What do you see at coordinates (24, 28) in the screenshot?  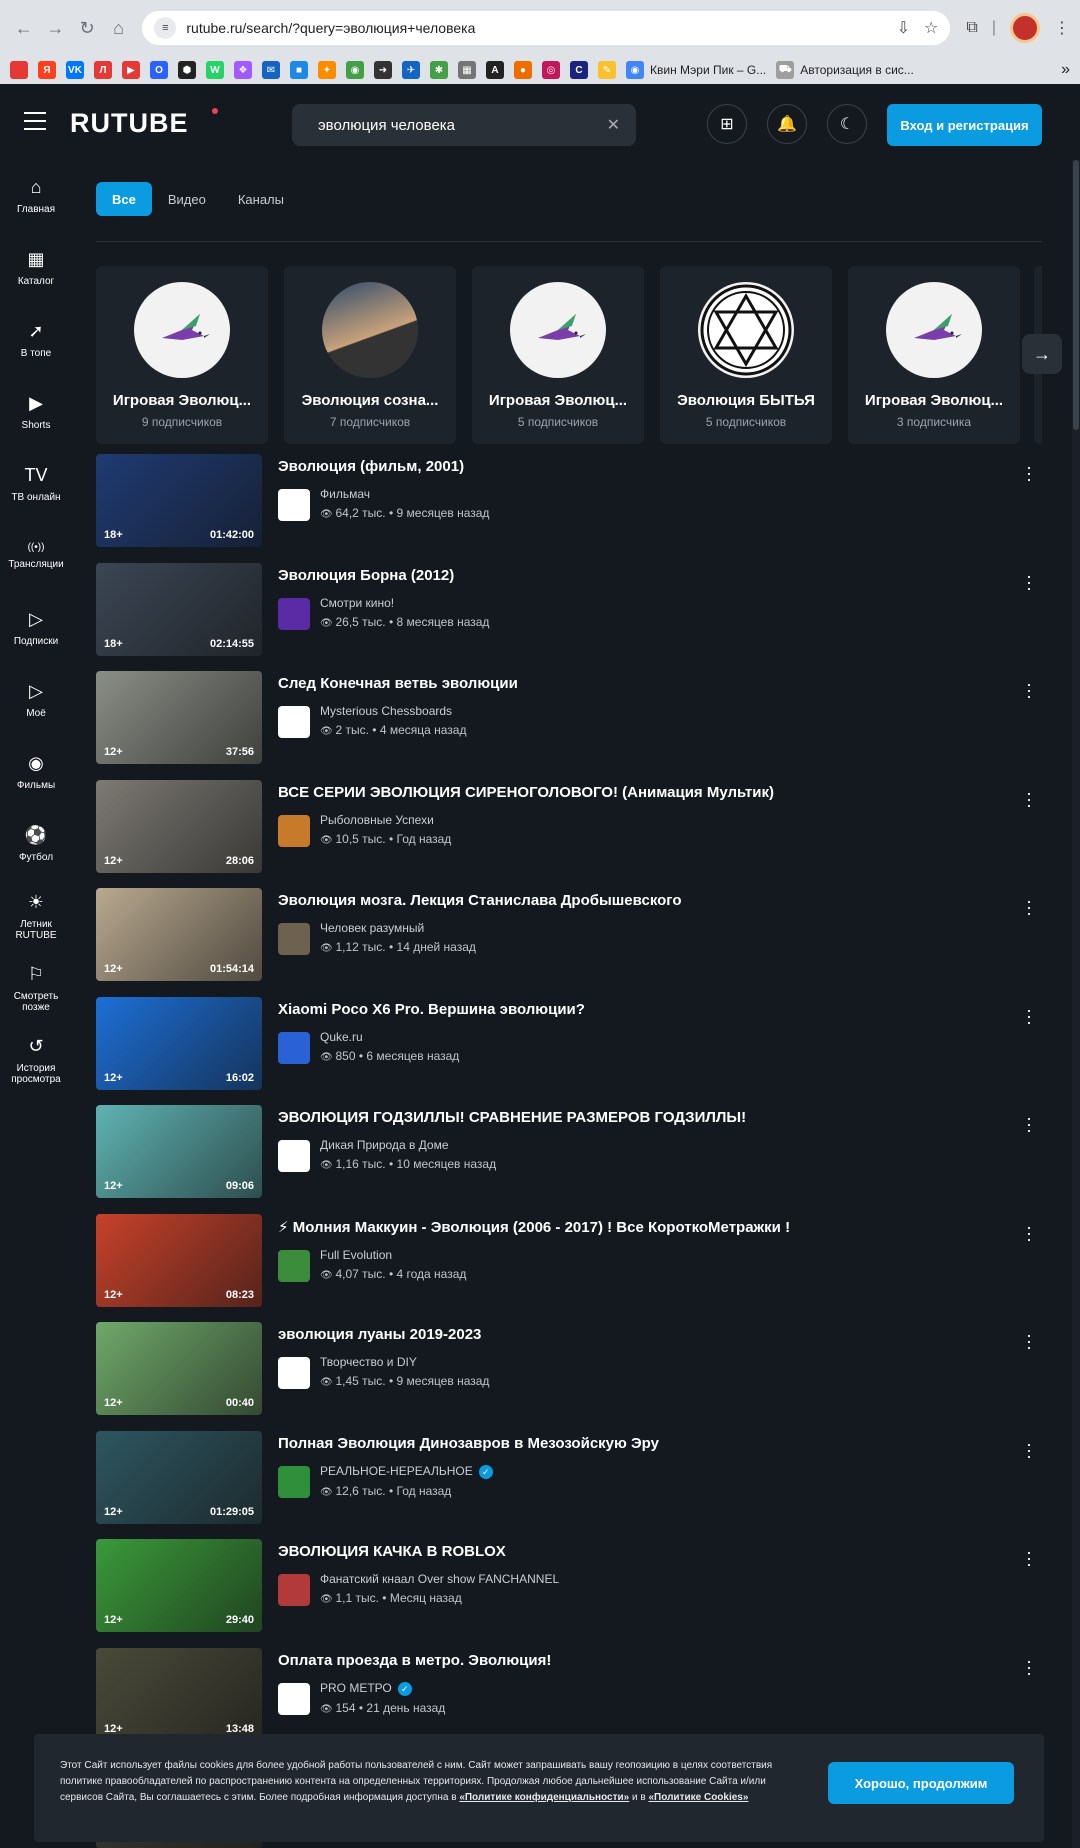 I see `back-icon: ←` at bounding box center [24, 28].